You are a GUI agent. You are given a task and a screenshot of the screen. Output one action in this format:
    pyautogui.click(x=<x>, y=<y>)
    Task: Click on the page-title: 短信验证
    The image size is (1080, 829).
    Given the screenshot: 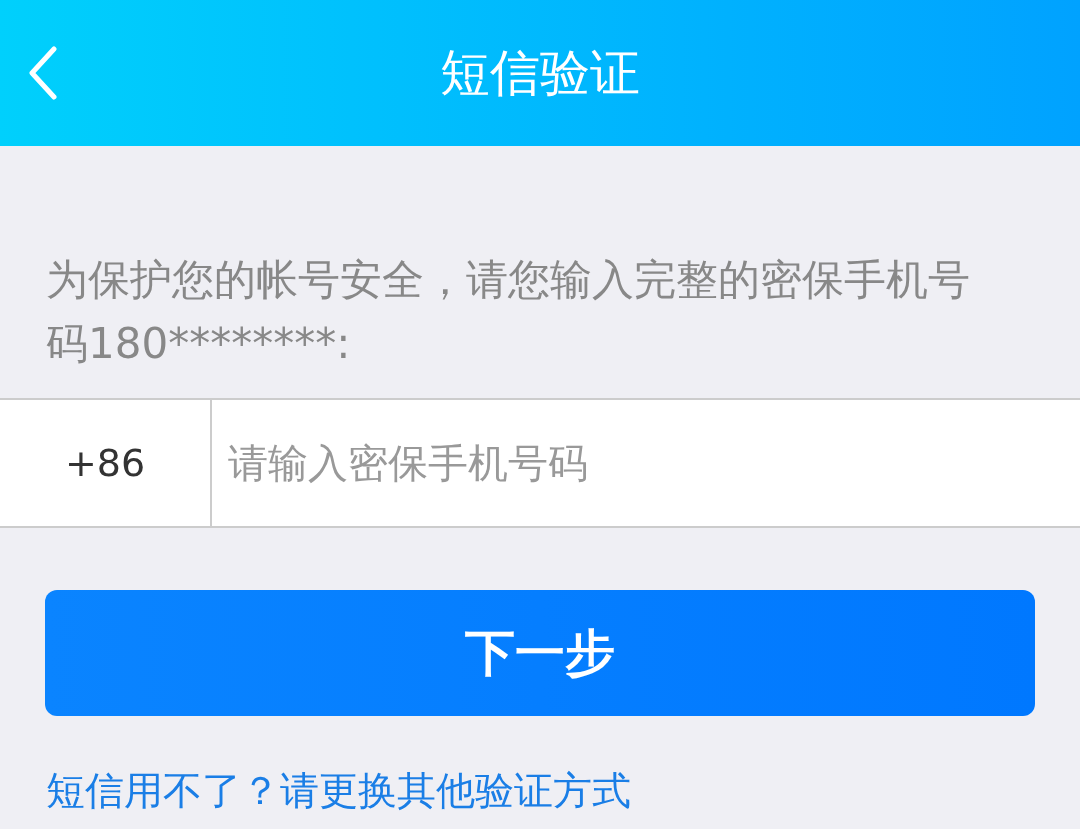 What is the action you would take?
    pyautogui.click(x=540, y=73)
    